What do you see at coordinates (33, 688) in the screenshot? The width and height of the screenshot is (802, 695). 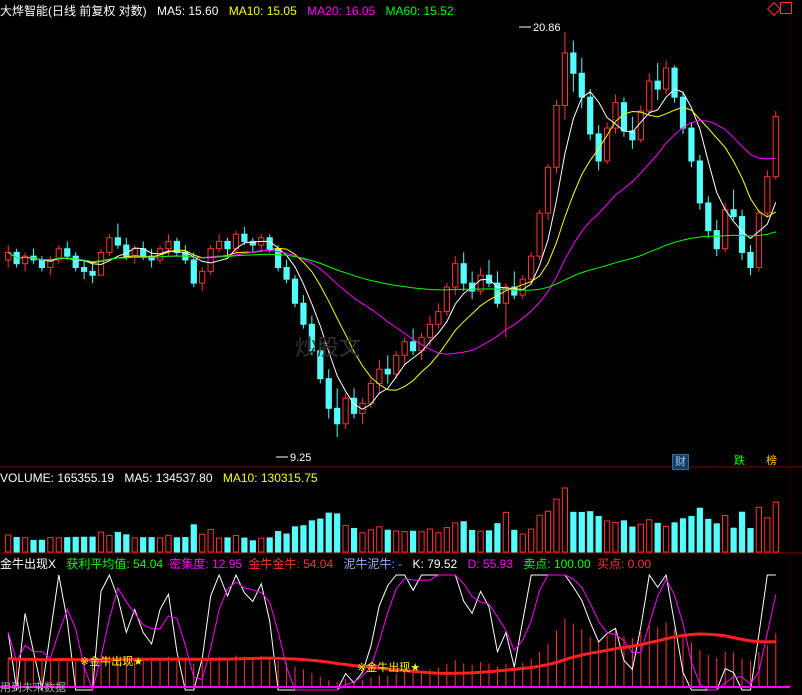 I see `future-data-warning: 用到未来数据` at bounding box center [33, 688].